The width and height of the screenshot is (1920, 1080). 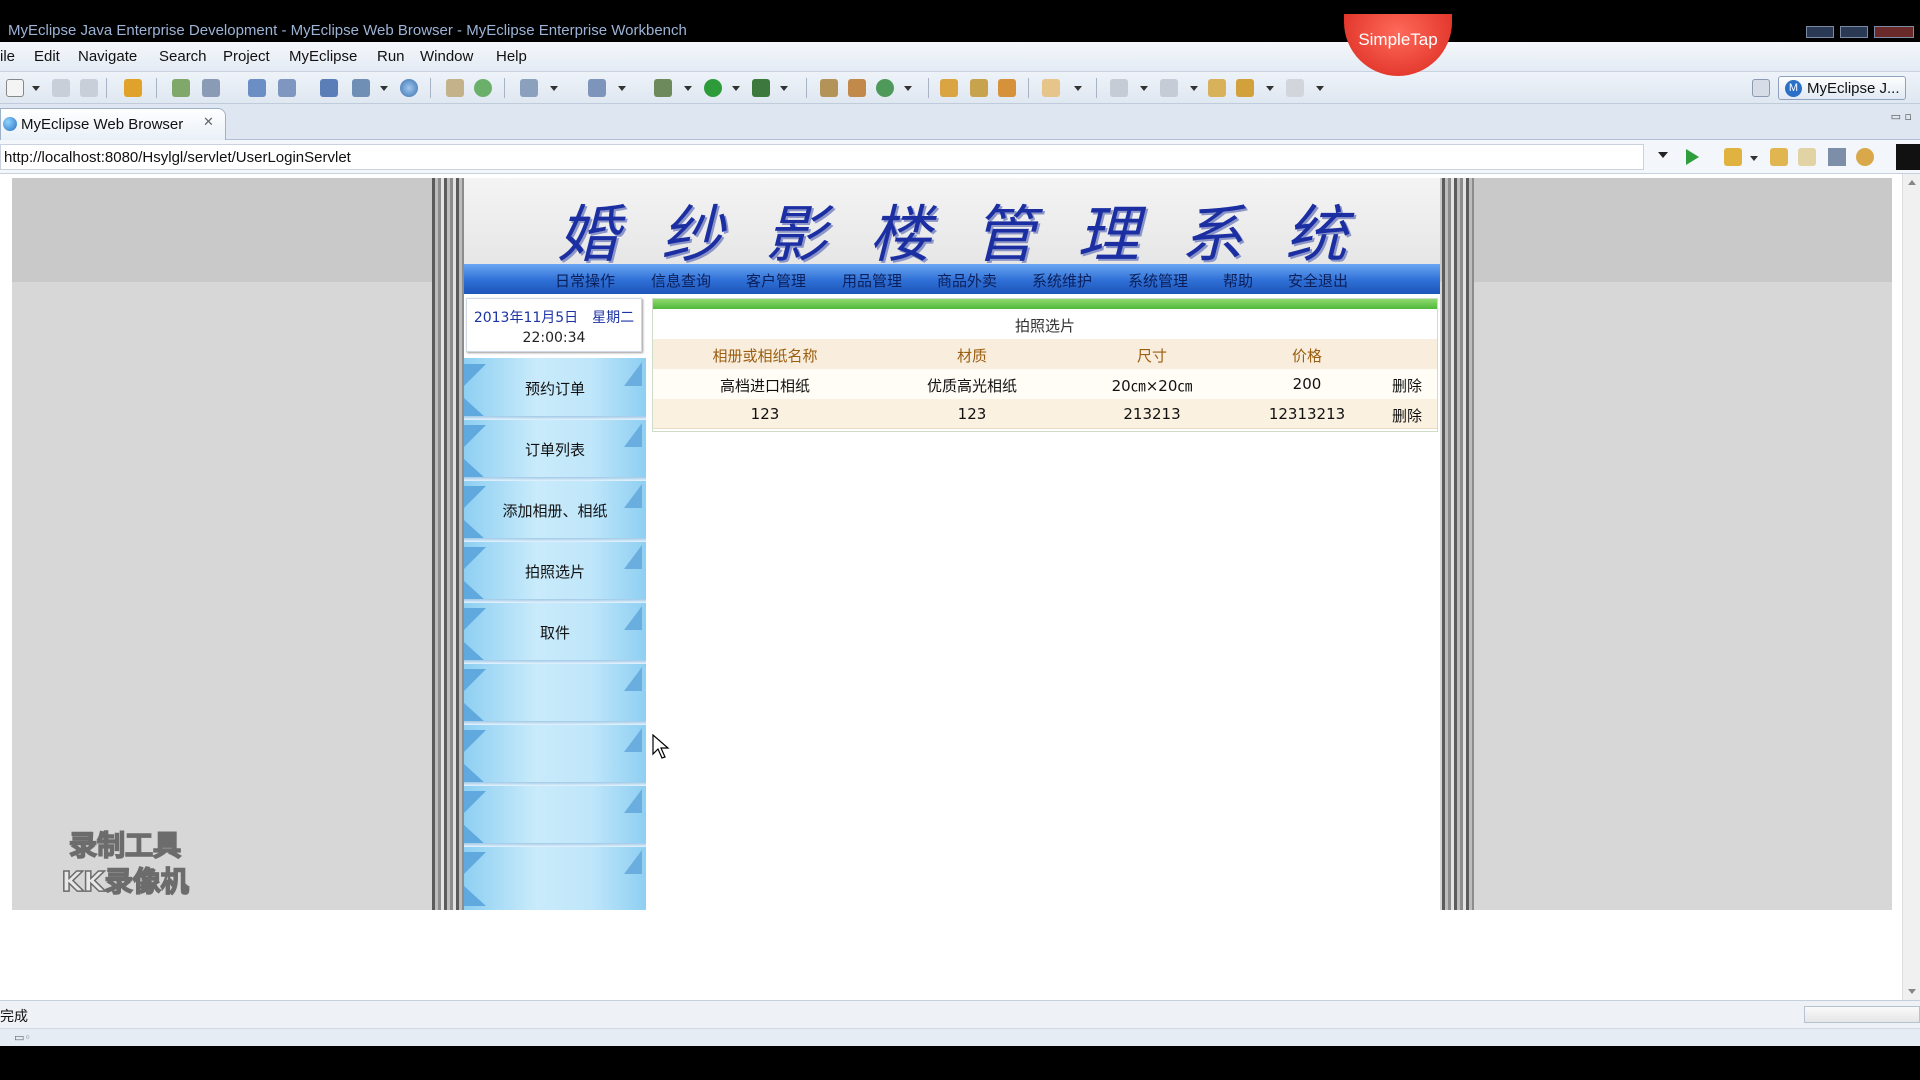 I want to click on task-icon, so click(x=597, y=88).